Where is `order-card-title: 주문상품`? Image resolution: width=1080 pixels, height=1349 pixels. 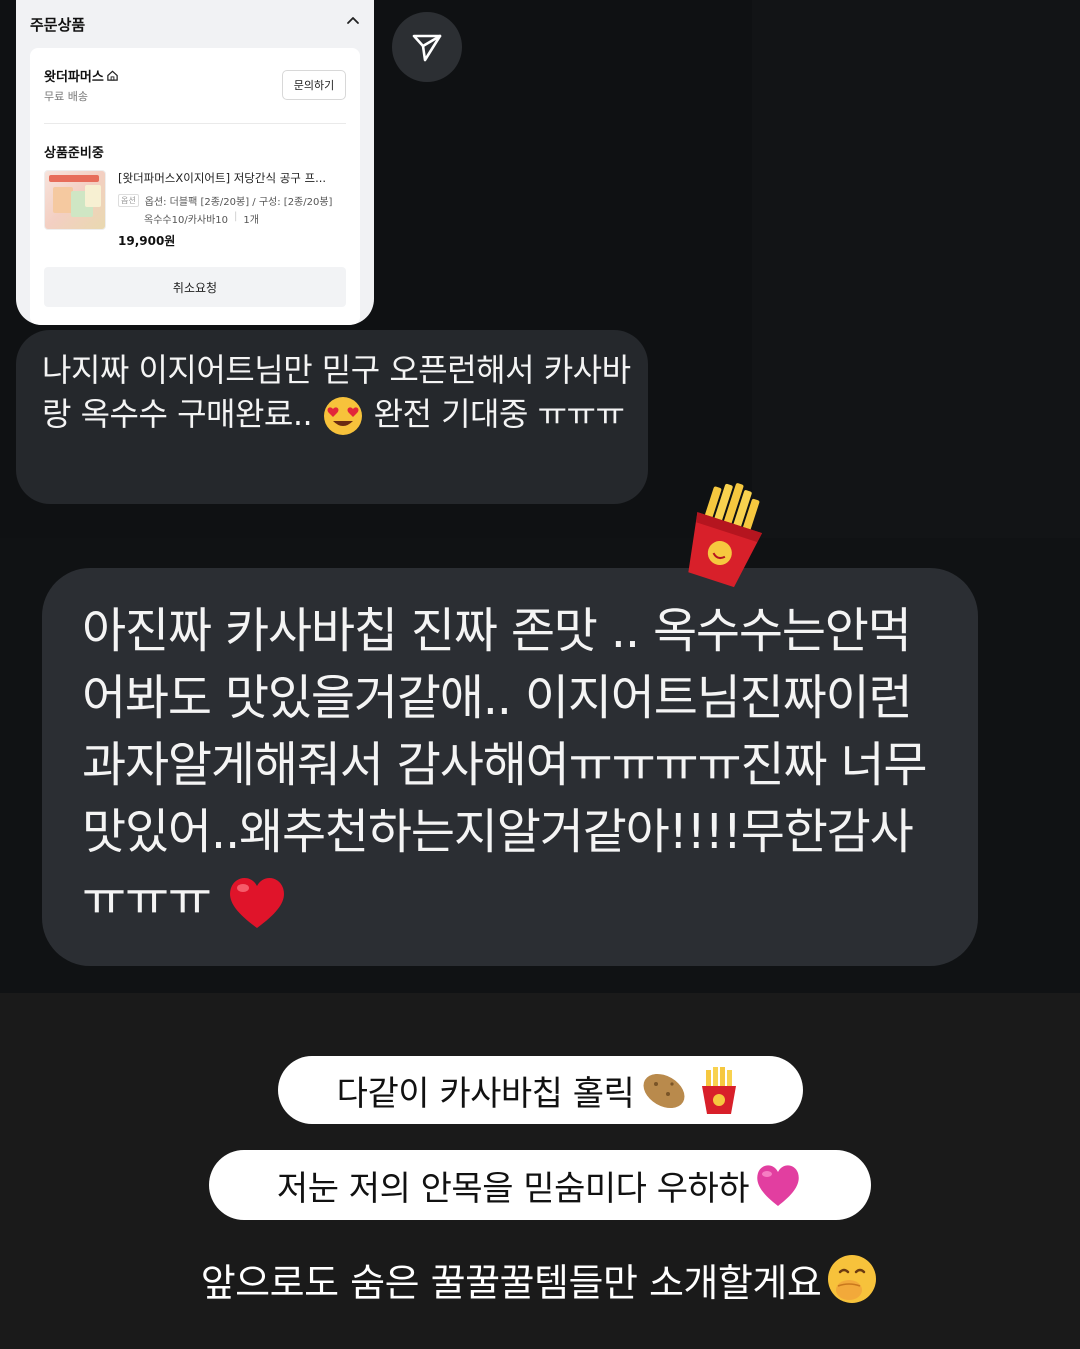
order-card-title: 주문상품 is located at coordinates (58, 25).